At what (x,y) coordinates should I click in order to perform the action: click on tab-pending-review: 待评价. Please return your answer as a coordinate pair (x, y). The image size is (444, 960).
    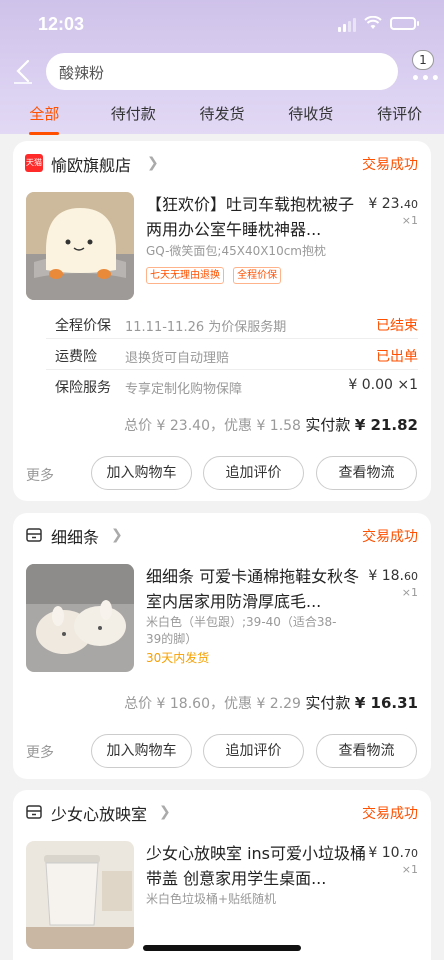
    Looking at the image, I should click on (399, 116).